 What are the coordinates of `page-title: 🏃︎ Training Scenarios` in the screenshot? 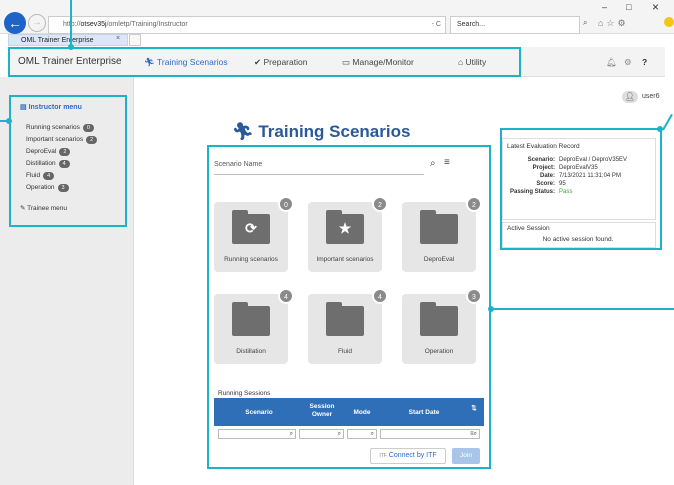 It's located at (321, 132).